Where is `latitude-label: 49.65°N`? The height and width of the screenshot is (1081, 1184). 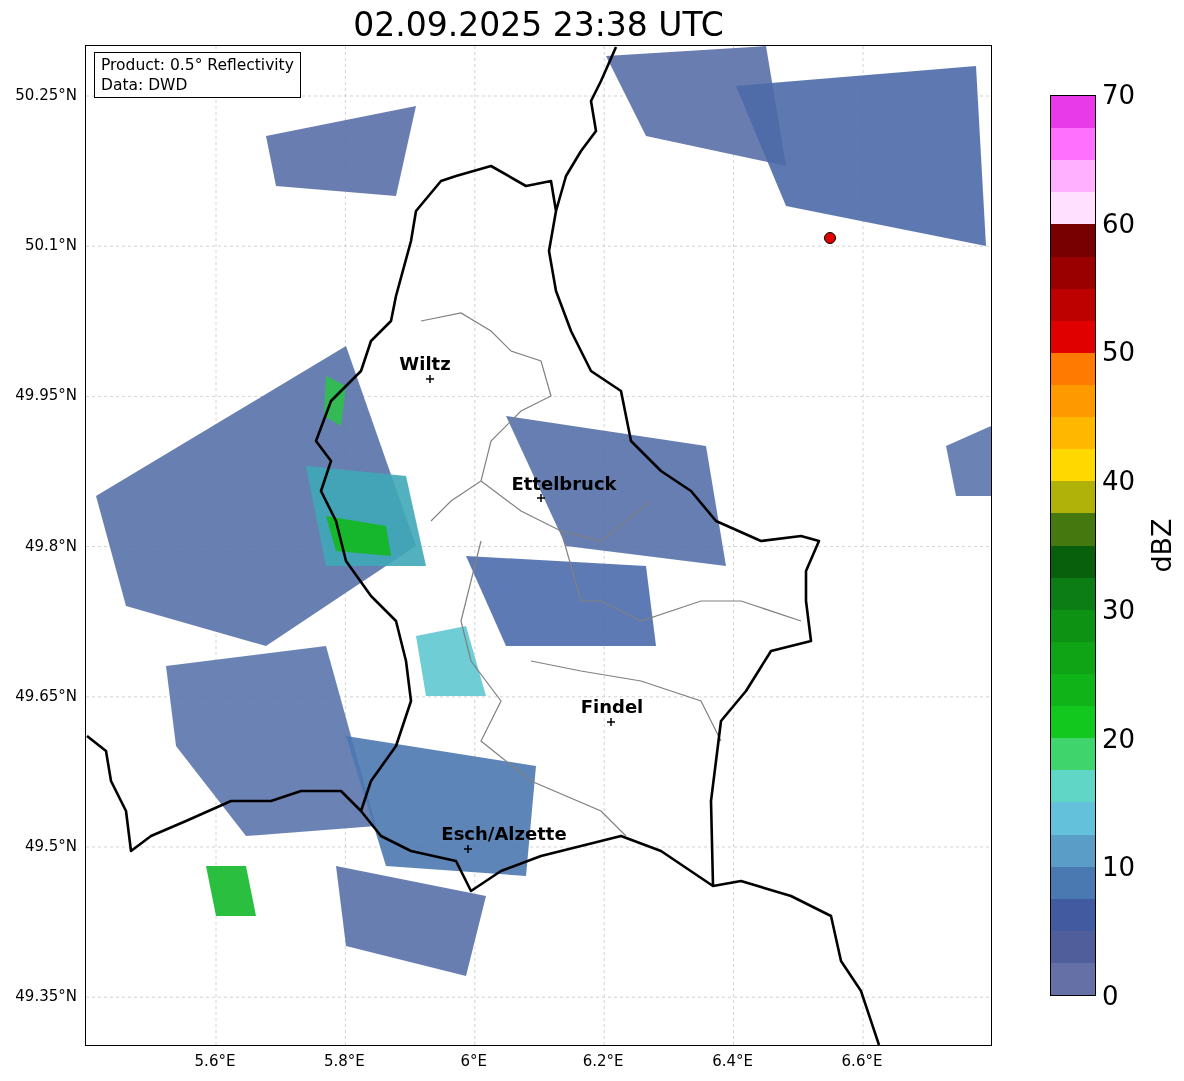 latitude-label: 49.65°N is located at coordinates (46, 695).